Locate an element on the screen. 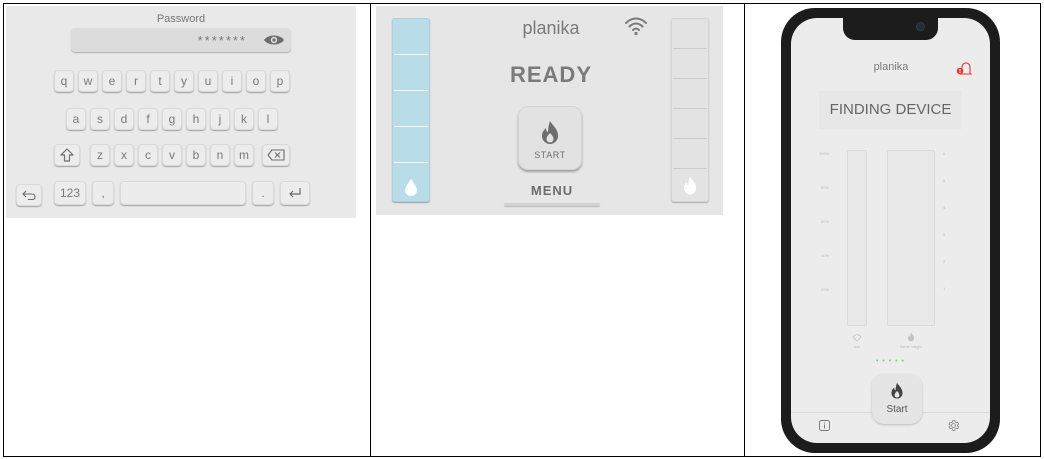  period-key: . is located at coordinates (263, 193).